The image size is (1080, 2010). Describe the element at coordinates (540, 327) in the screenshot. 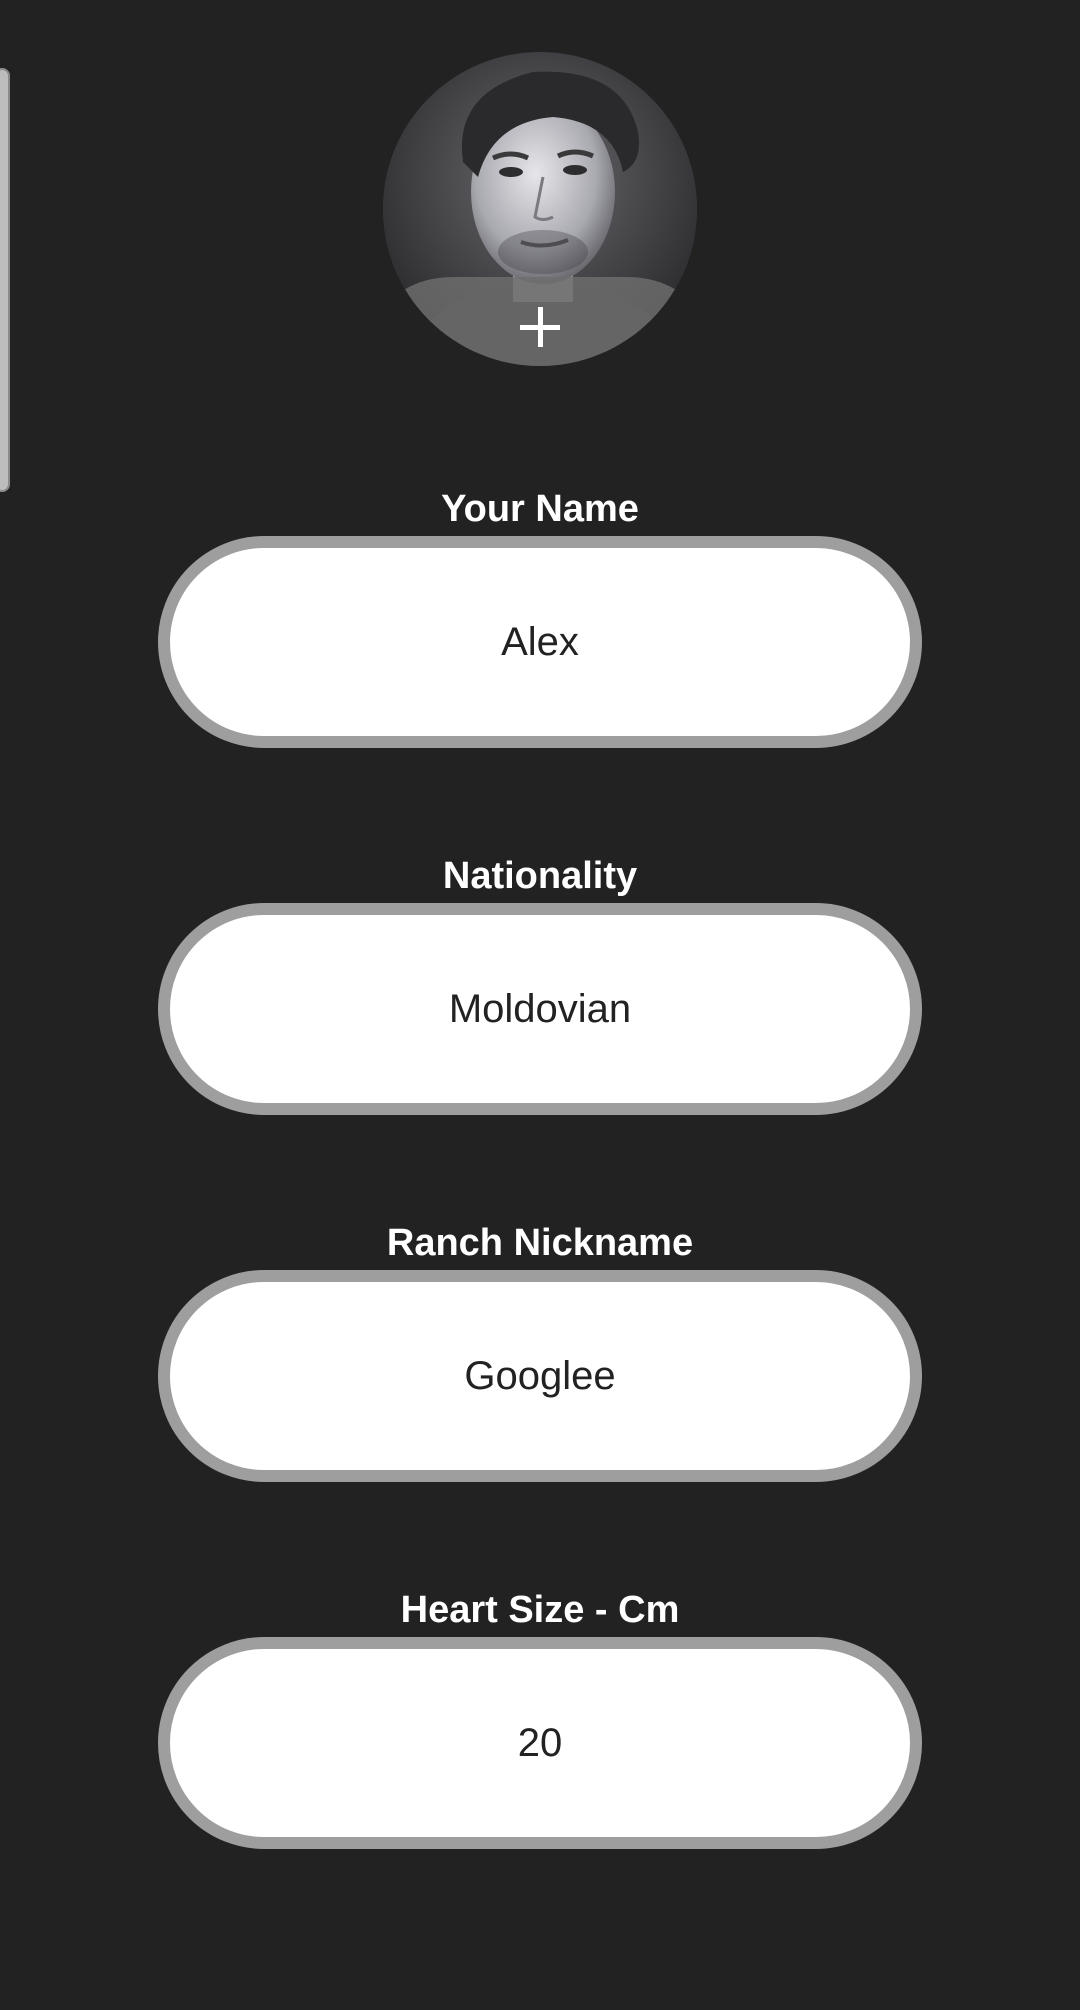

I see `plus-icon` at that location.